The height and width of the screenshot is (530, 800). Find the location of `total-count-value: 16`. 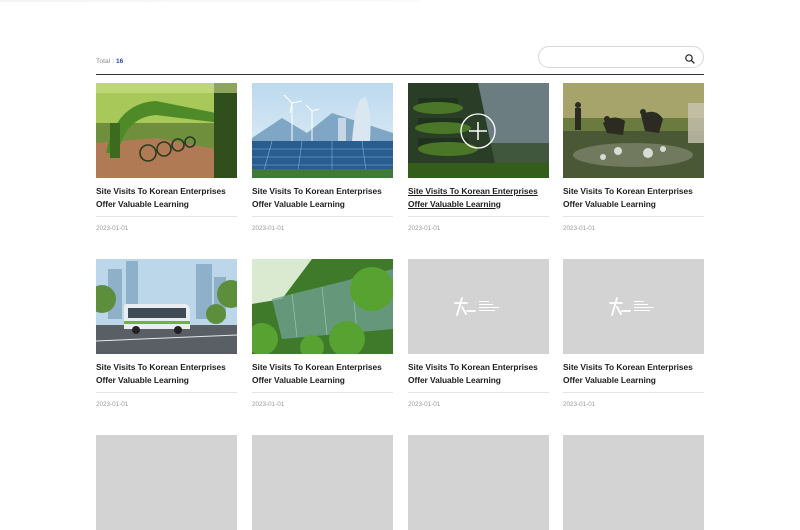

total-count-value: 16 is located at coordinates (119, 61).